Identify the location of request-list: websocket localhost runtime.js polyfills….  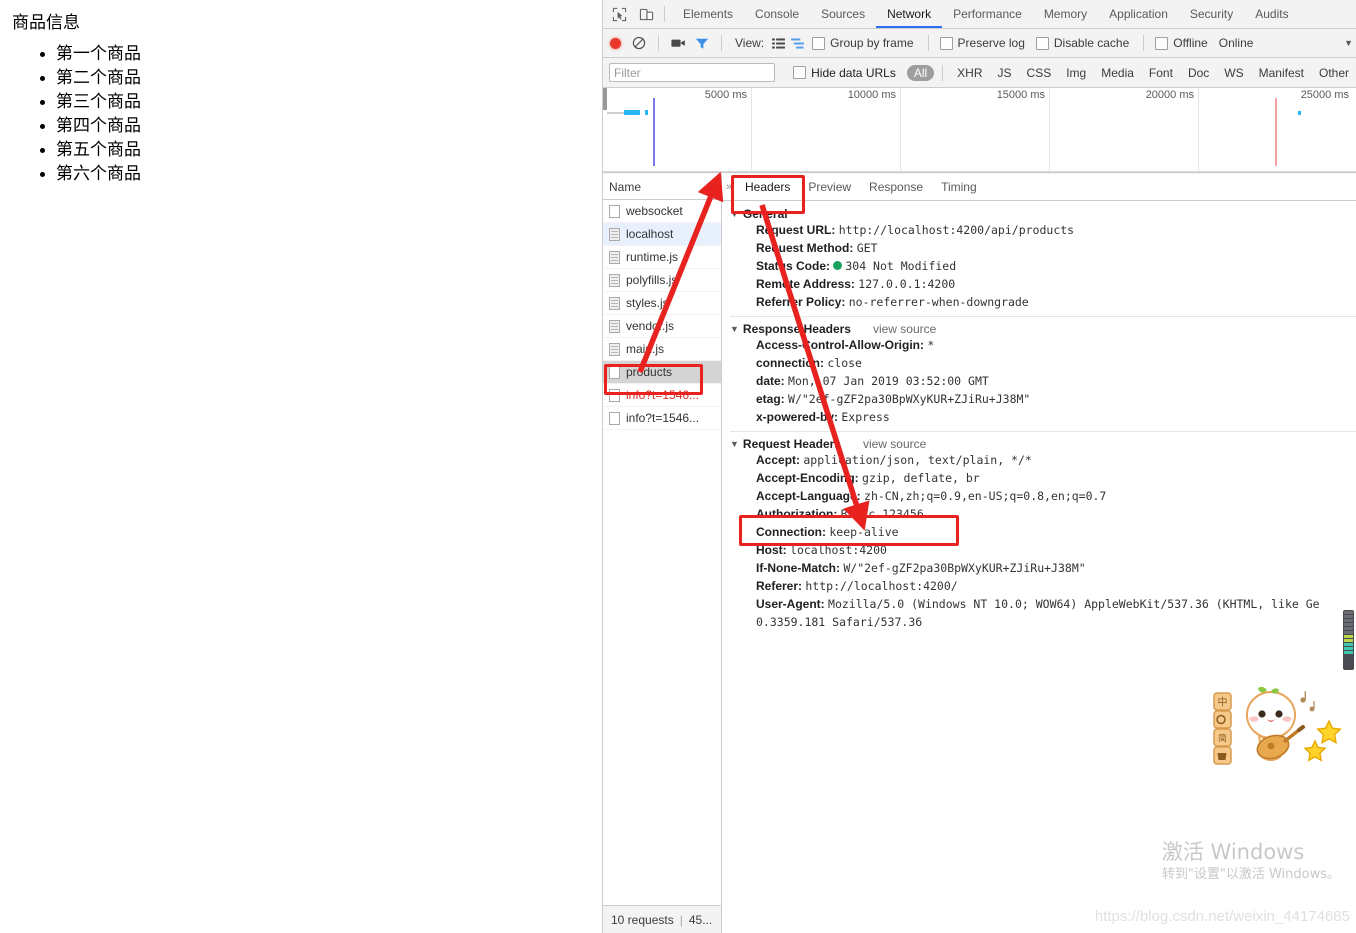
(662, 552).